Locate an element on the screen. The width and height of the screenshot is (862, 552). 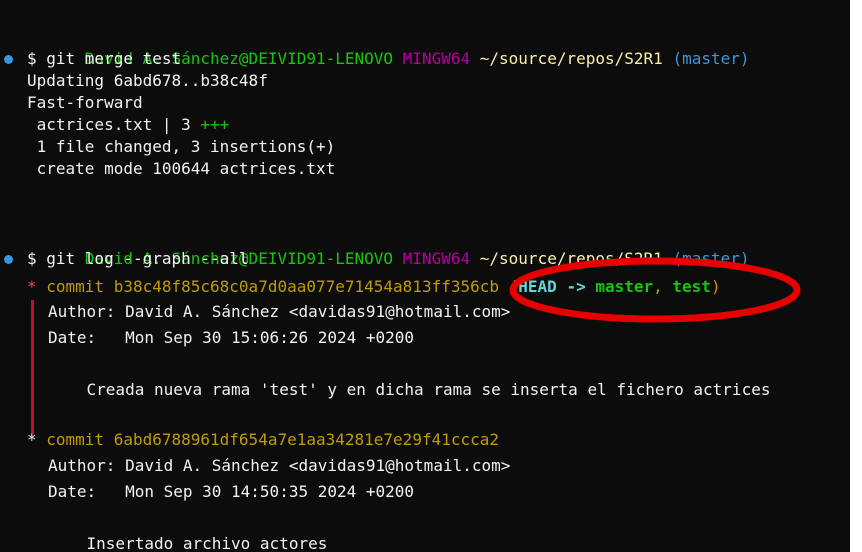
output-line: 1 file changed, 3 insertions(+) is located at coordinates (168, 147).